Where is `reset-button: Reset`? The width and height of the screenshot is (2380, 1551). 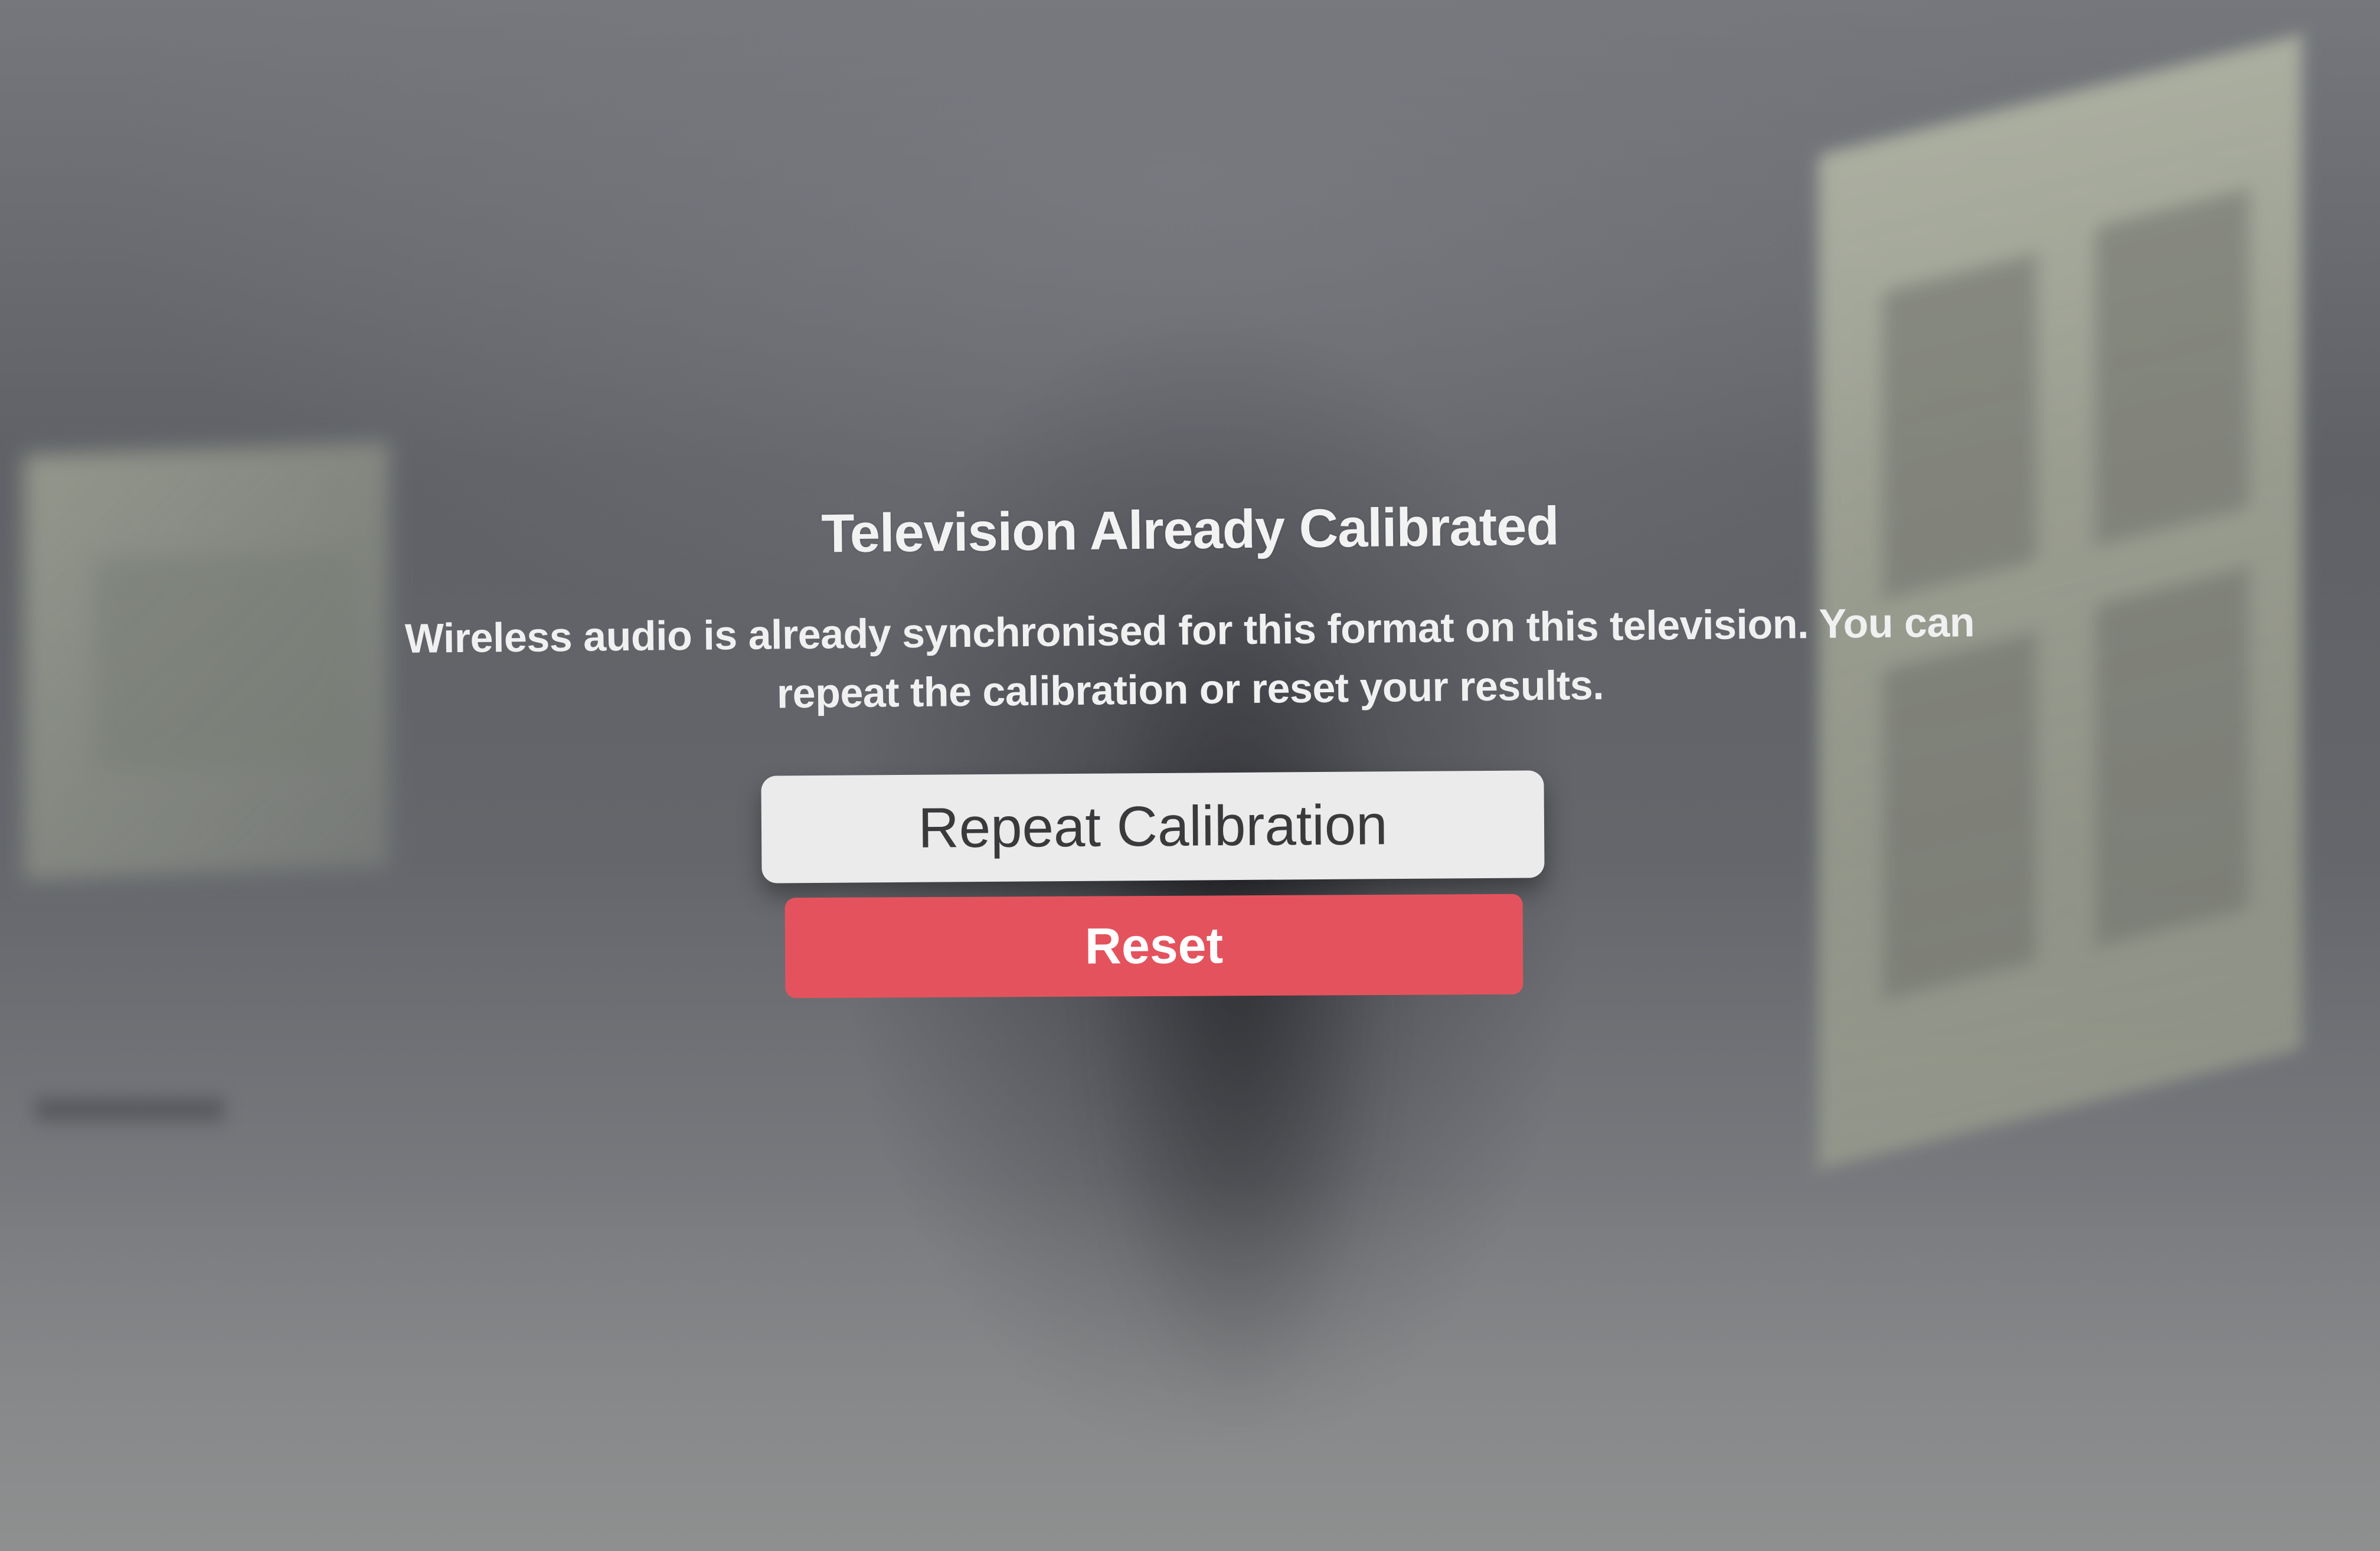 reset-button: Reset is located at coordinates (1154, 946).